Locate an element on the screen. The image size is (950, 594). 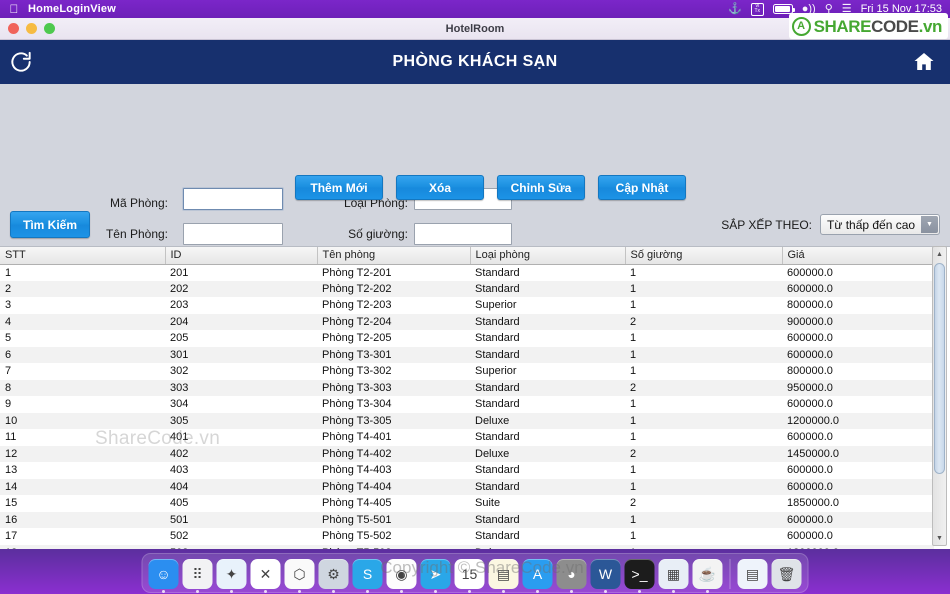
table-cell-ten-phong: Phòng T4-405 is located at coordinates (357, 503).